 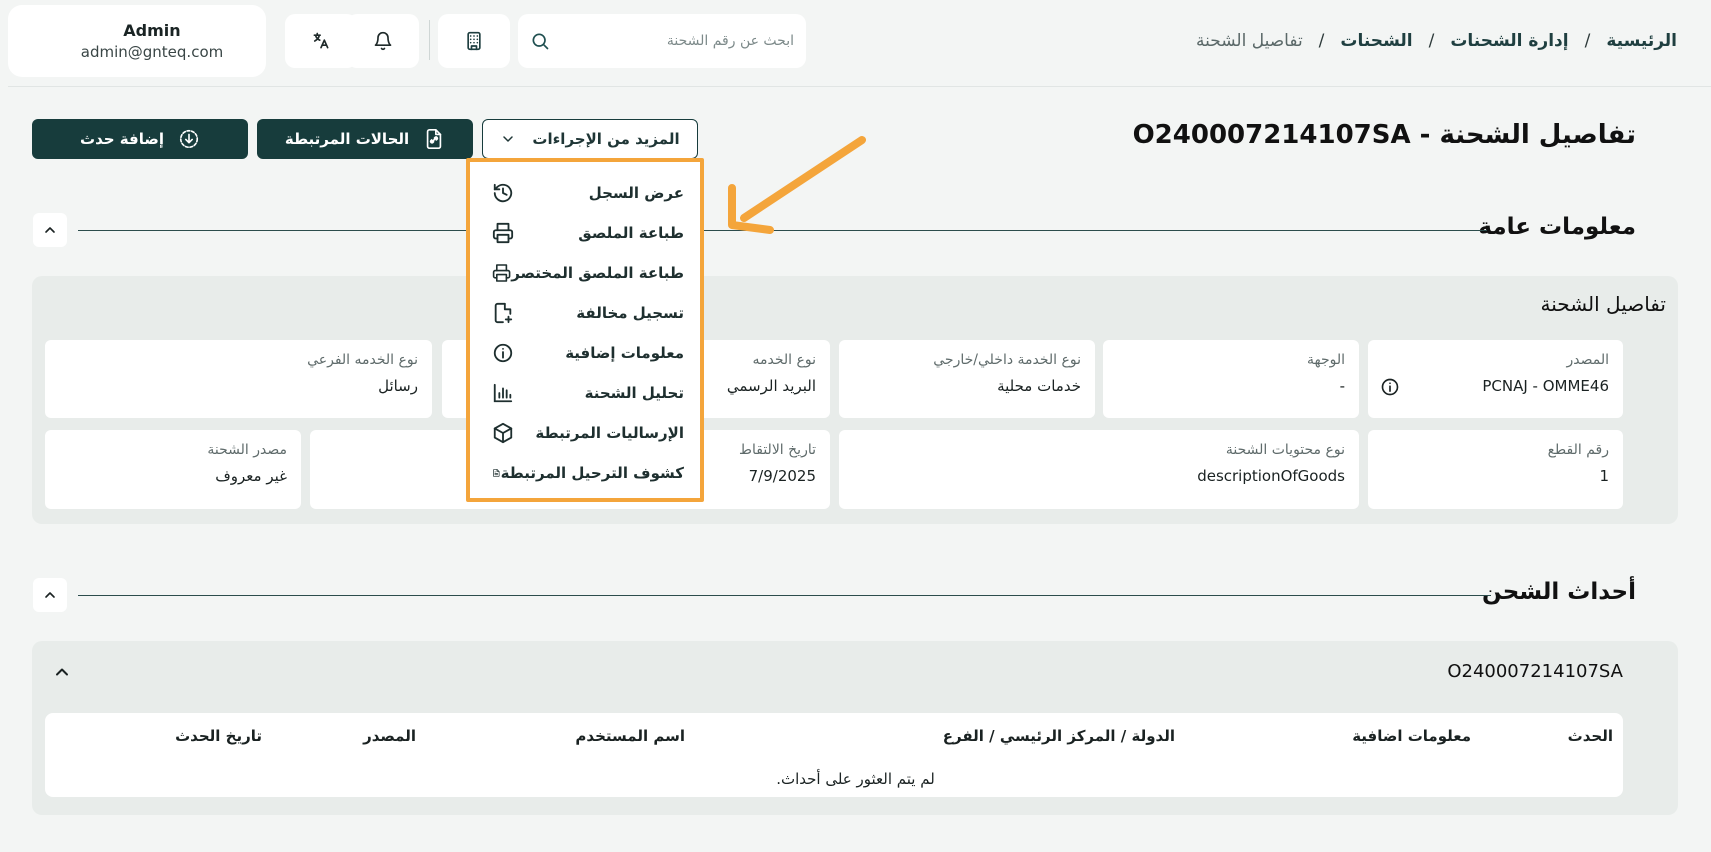 What do you see at coordinates (540, 41) in the screenshot?
I see `search-icon` at bounding box center [540, 41].